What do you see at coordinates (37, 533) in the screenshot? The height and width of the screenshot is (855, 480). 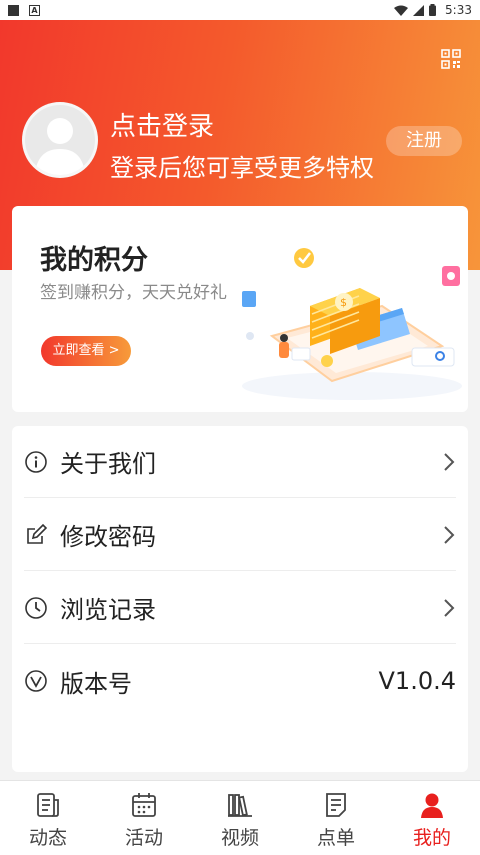 I see `edit-icon` at bounding box center [37, 533].